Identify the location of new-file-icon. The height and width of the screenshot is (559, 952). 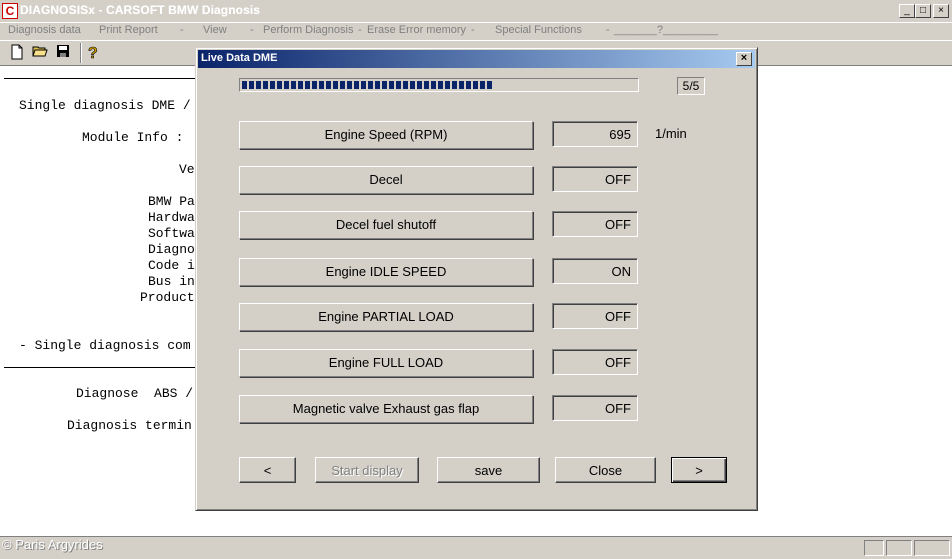
(17, 52).